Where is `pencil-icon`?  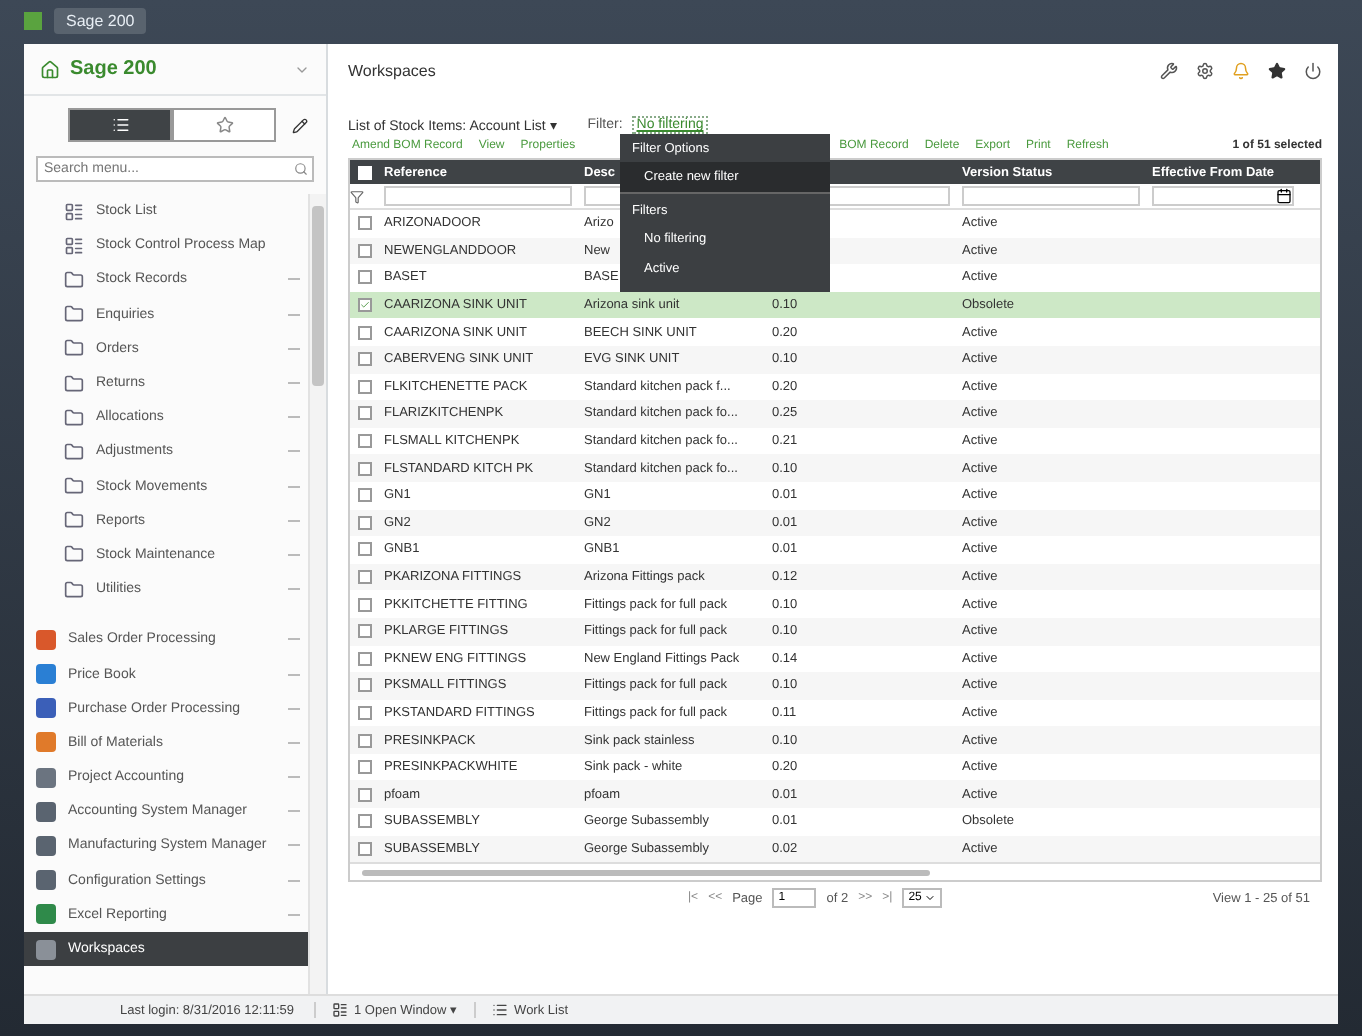 pencil-icon is located at coordinates (300, 125).